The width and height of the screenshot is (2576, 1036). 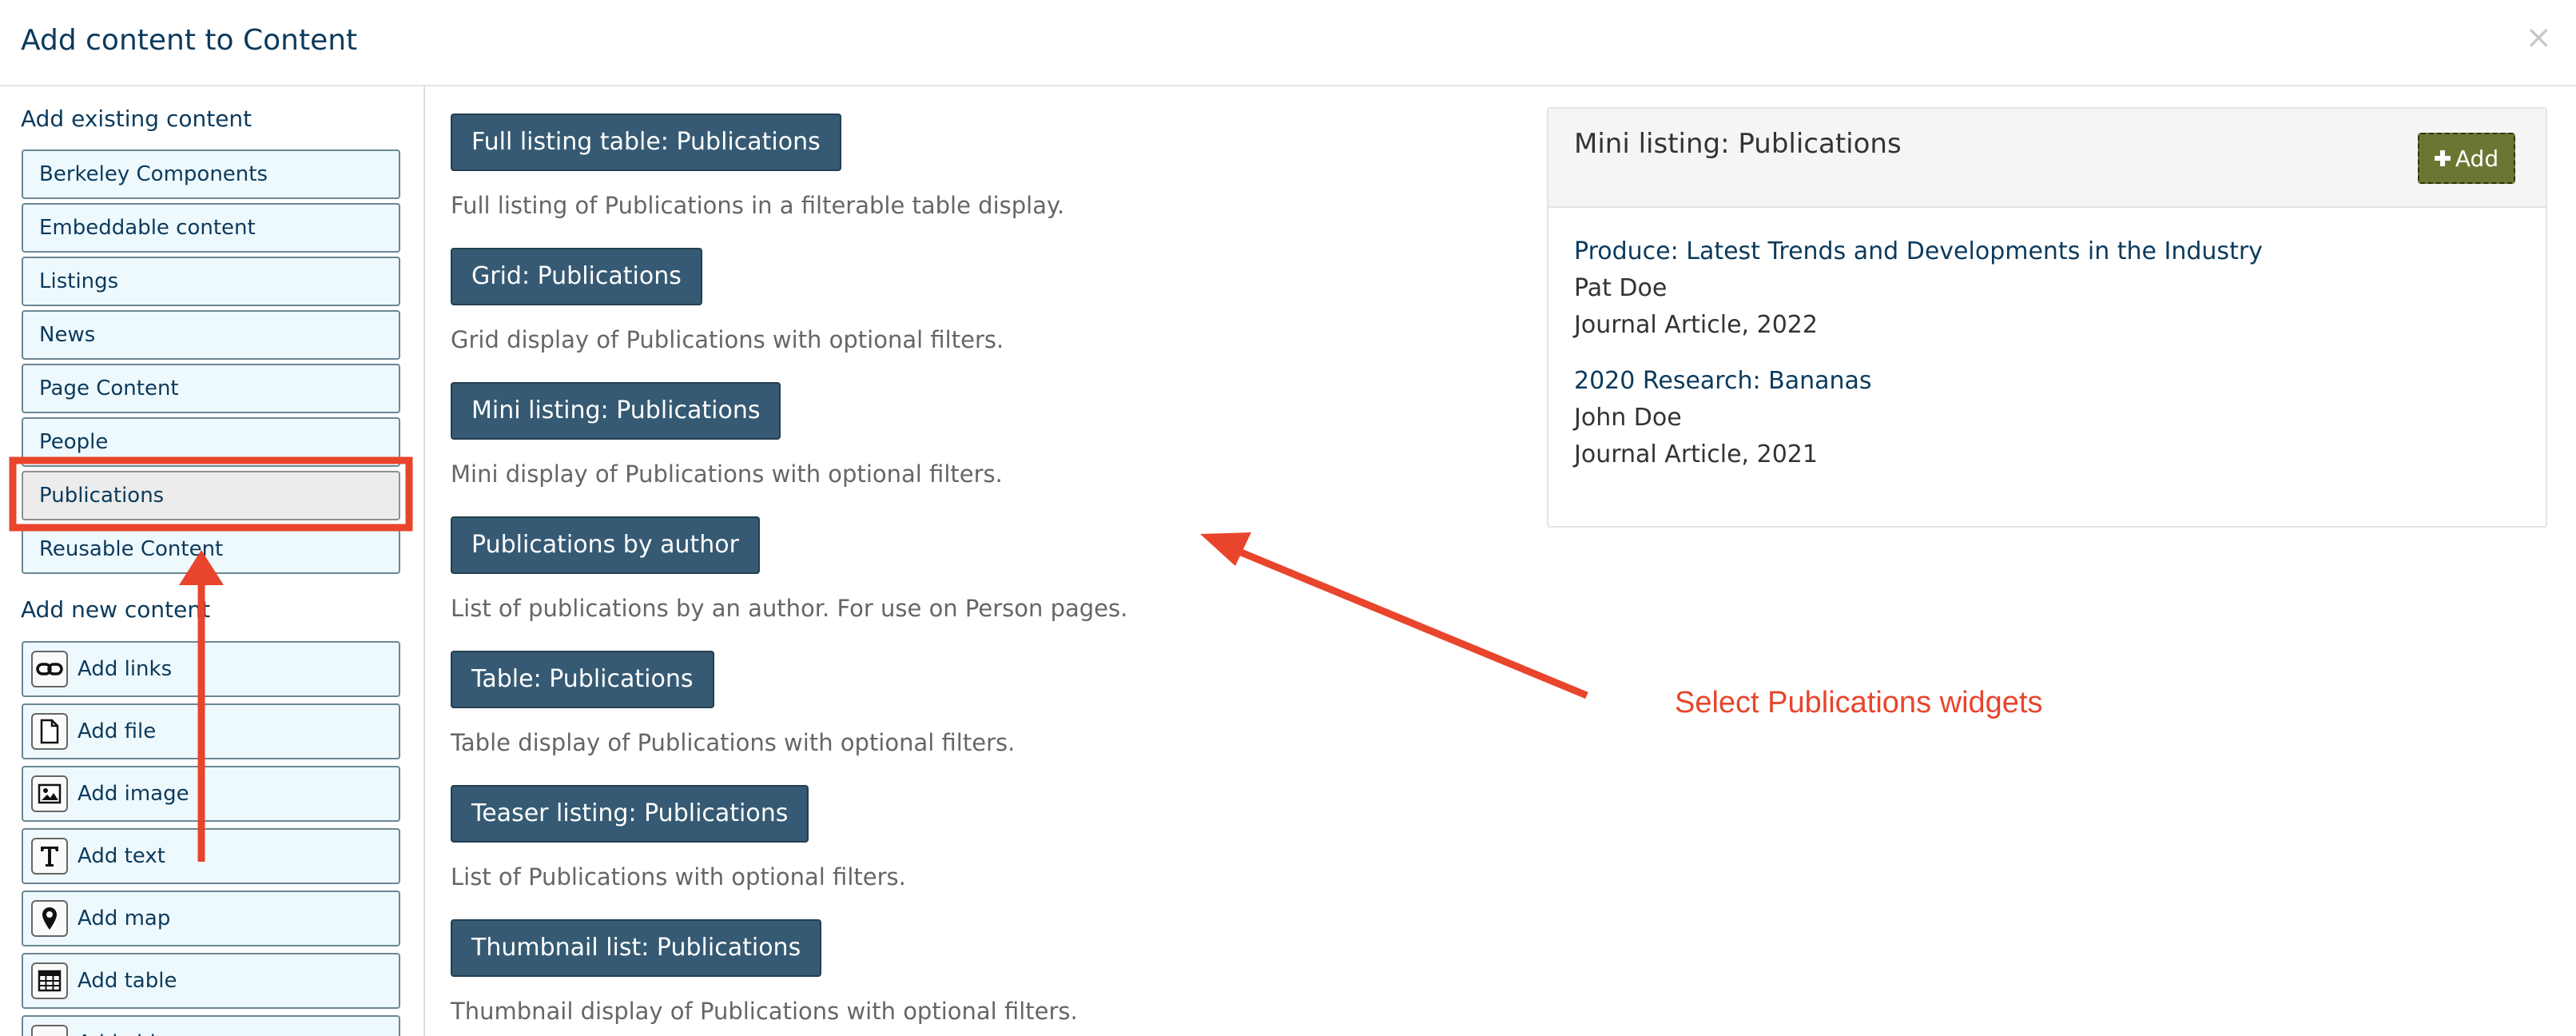 What do you see at coordinates (211, 856) in the screenshot?
I see `add-text-button: Add text` at bounding box center [211, 856].